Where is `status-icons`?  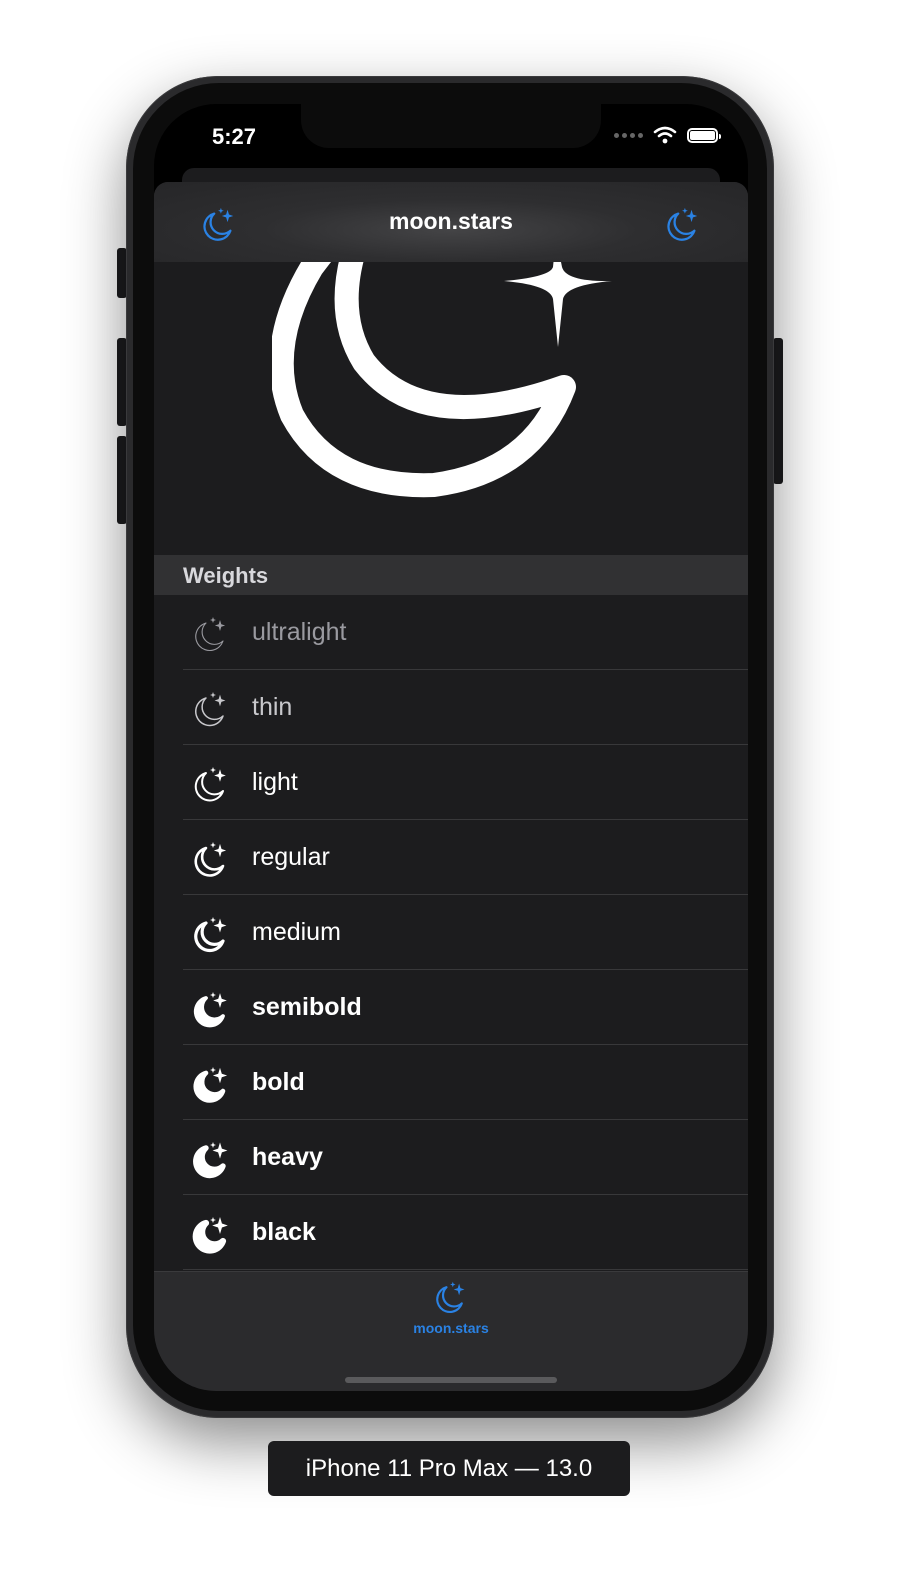
status-icons is located at coordinates (667, 135).